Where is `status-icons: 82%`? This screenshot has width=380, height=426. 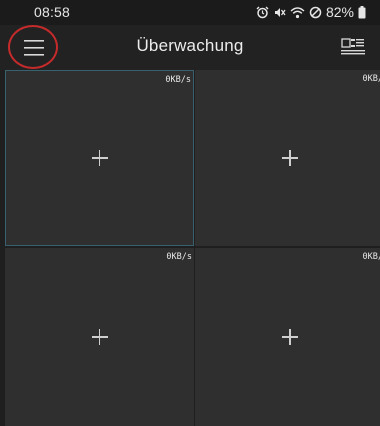
status-icons: 82% is located at coordinates (311, 12).